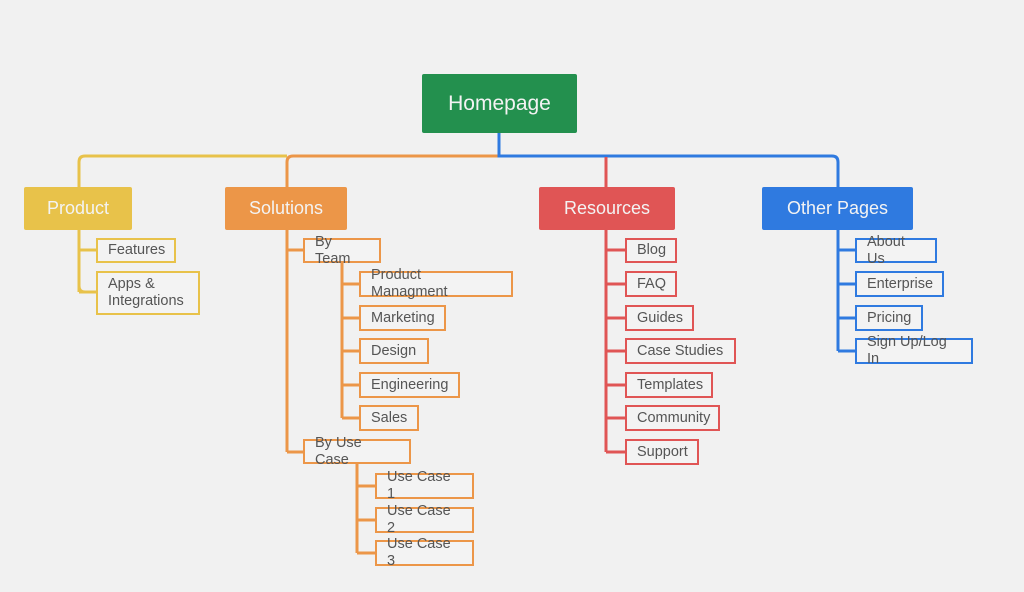 The height and width of the screenshot is (592, 1024). I want to click on team-child-sales: Sales, so click(389, 418).